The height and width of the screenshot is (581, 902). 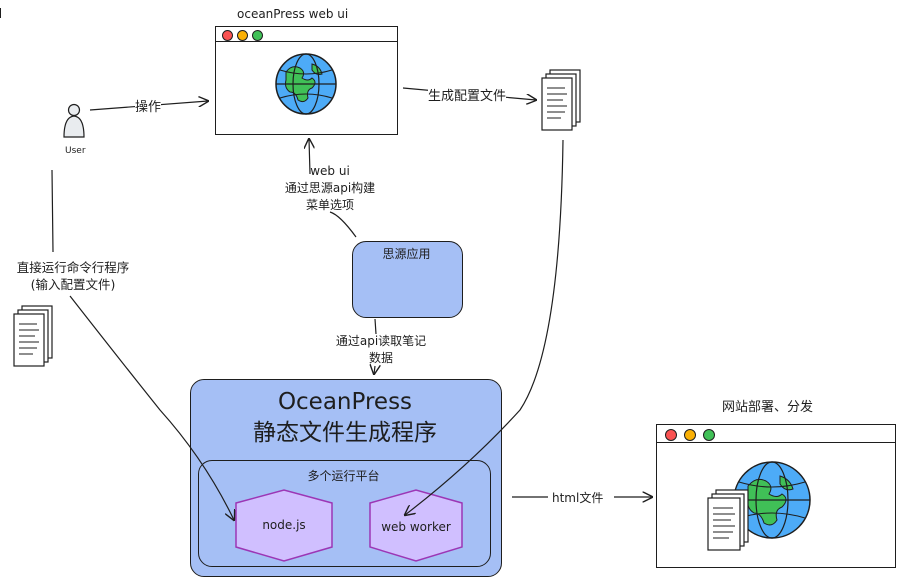 What do you see at coordinates (381, 341) in the screenshot?
I see `read-notes-label-line1: 通过api读取笔记` at bounding box center [381, 341].